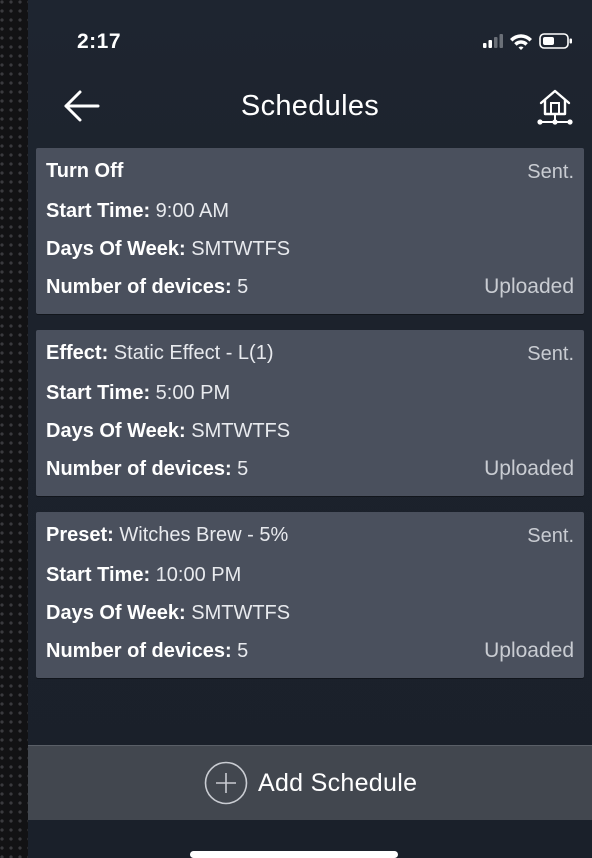  Describe the element at coordinates (99, 41) in the screenshot. I see `status-time: 2:17` at that location.